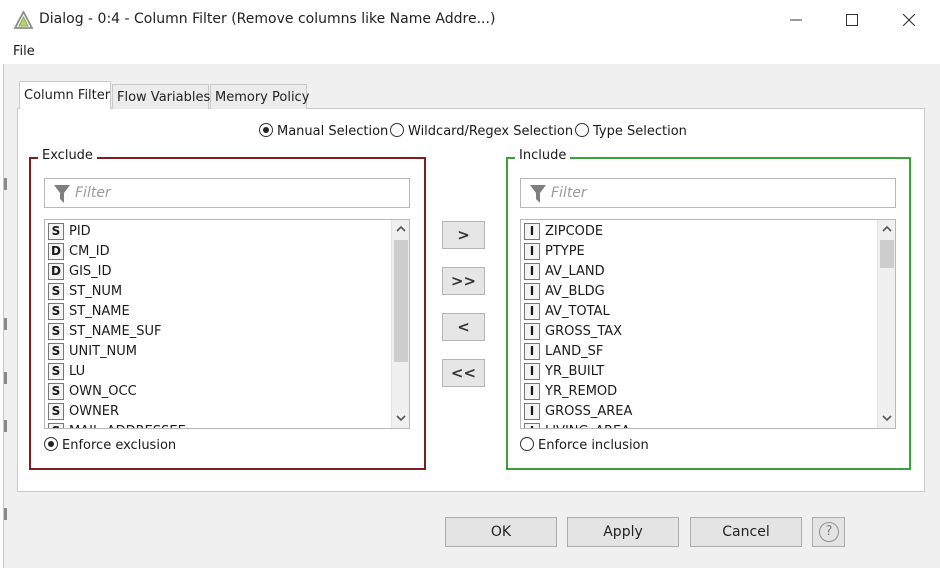 The width and height of the screenshot is (940, 568). What do you see at coordinates (501, 532) in the screenshot?
I see `ok-button: OK` at bounding box center [501, 532].